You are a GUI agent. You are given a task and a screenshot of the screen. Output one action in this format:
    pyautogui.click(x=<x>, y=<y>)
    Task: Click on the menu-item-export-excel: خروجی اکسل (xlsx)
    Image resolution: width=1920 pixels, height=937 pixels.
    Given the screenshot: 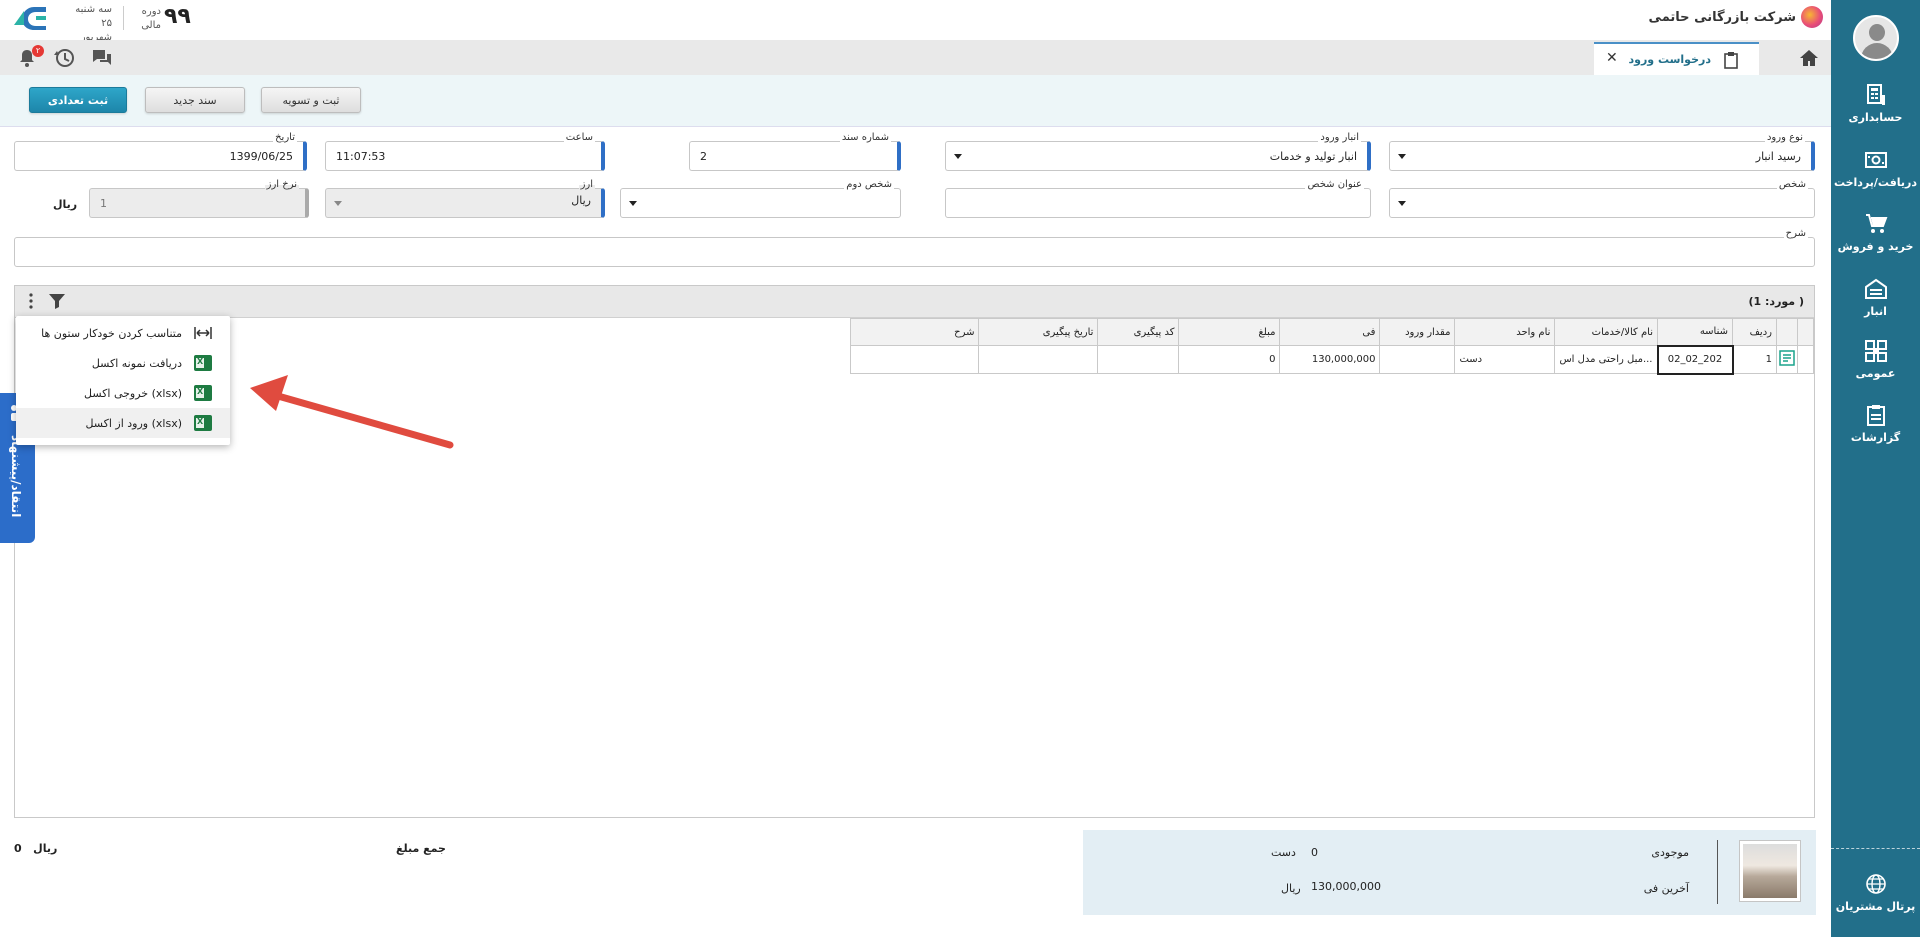 What is the action you would take?
    pyautogui.click(x=123, y=393)
    